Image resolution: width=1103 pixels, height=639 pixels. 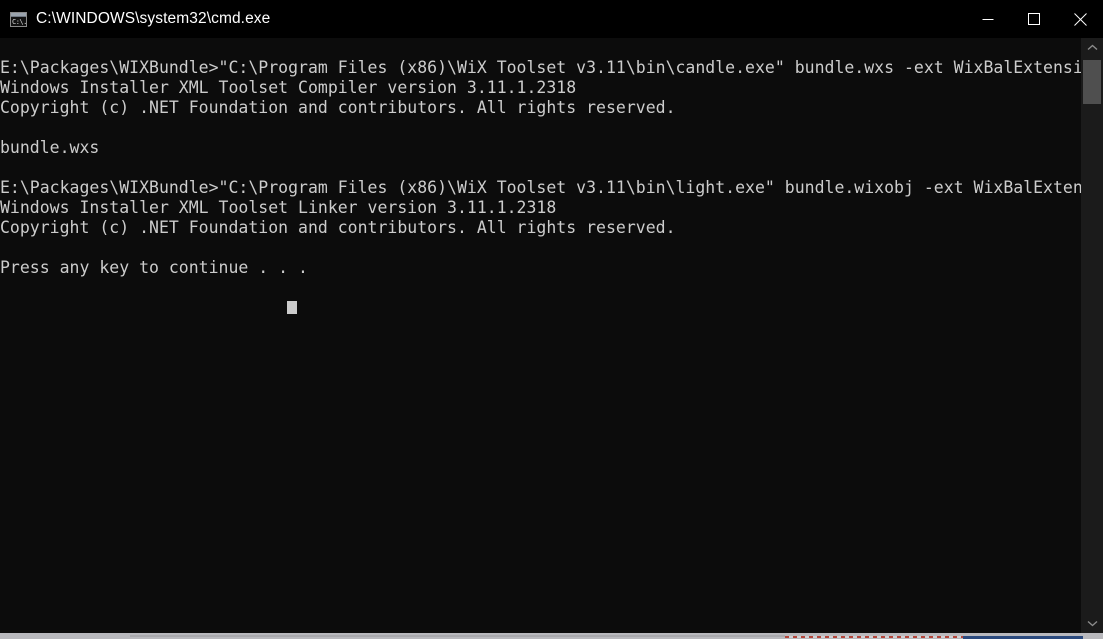 What do you see at coordinates (874, 637) in the screenshot?
I see `desktop-dashed-line` at bounding box center [874, 637].